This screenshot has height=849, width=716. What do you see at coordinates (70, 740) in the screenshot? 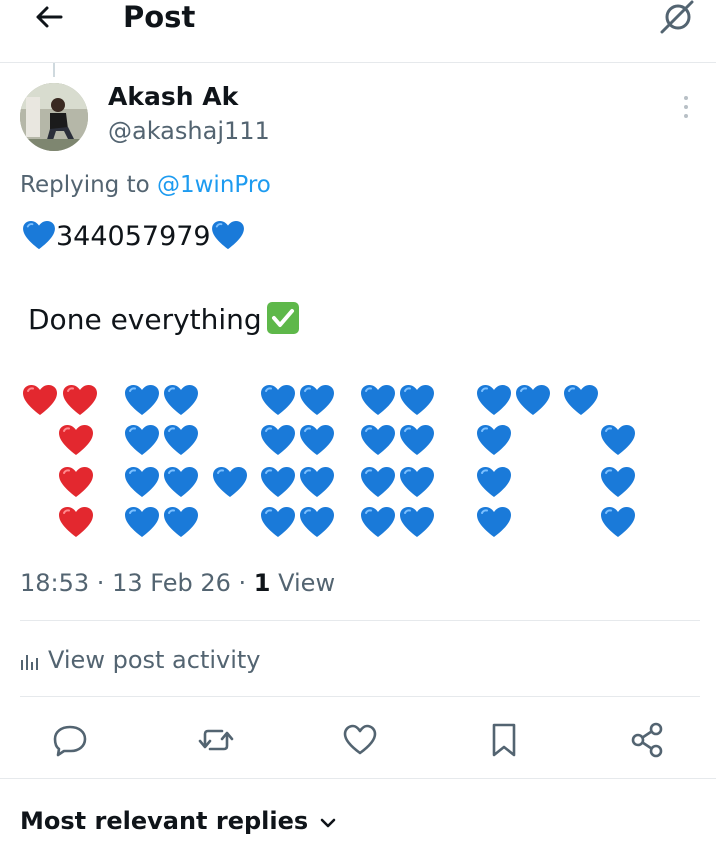
I see `reply-icon` at bounding box center [70, 740].